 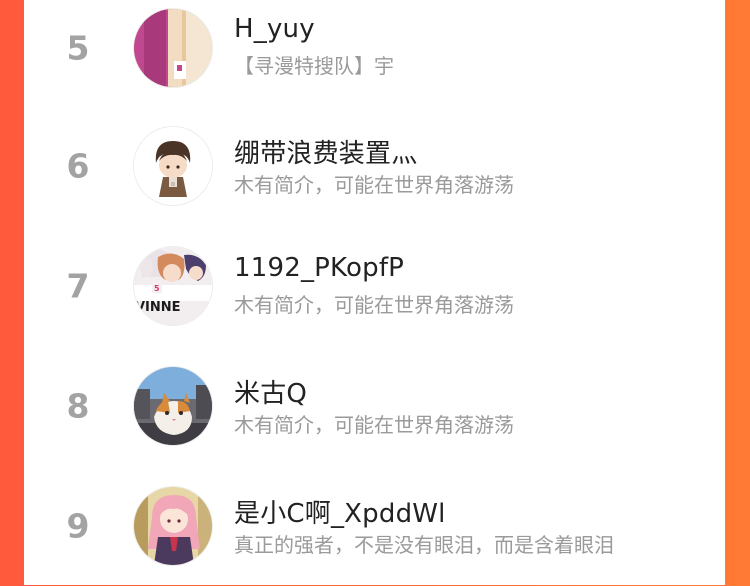 I want to click on rank-number: 8, so click(x=78, y=406).